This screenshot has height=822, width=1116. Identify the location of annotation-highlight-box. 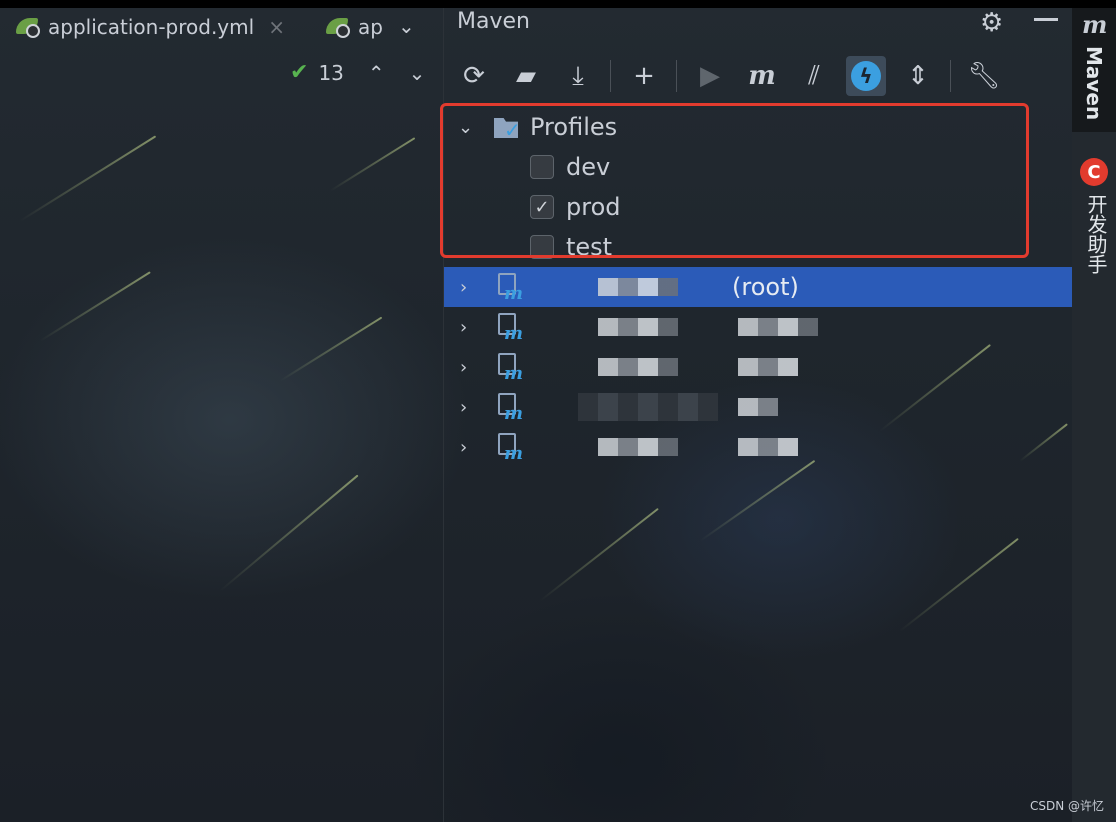
(734, 180).